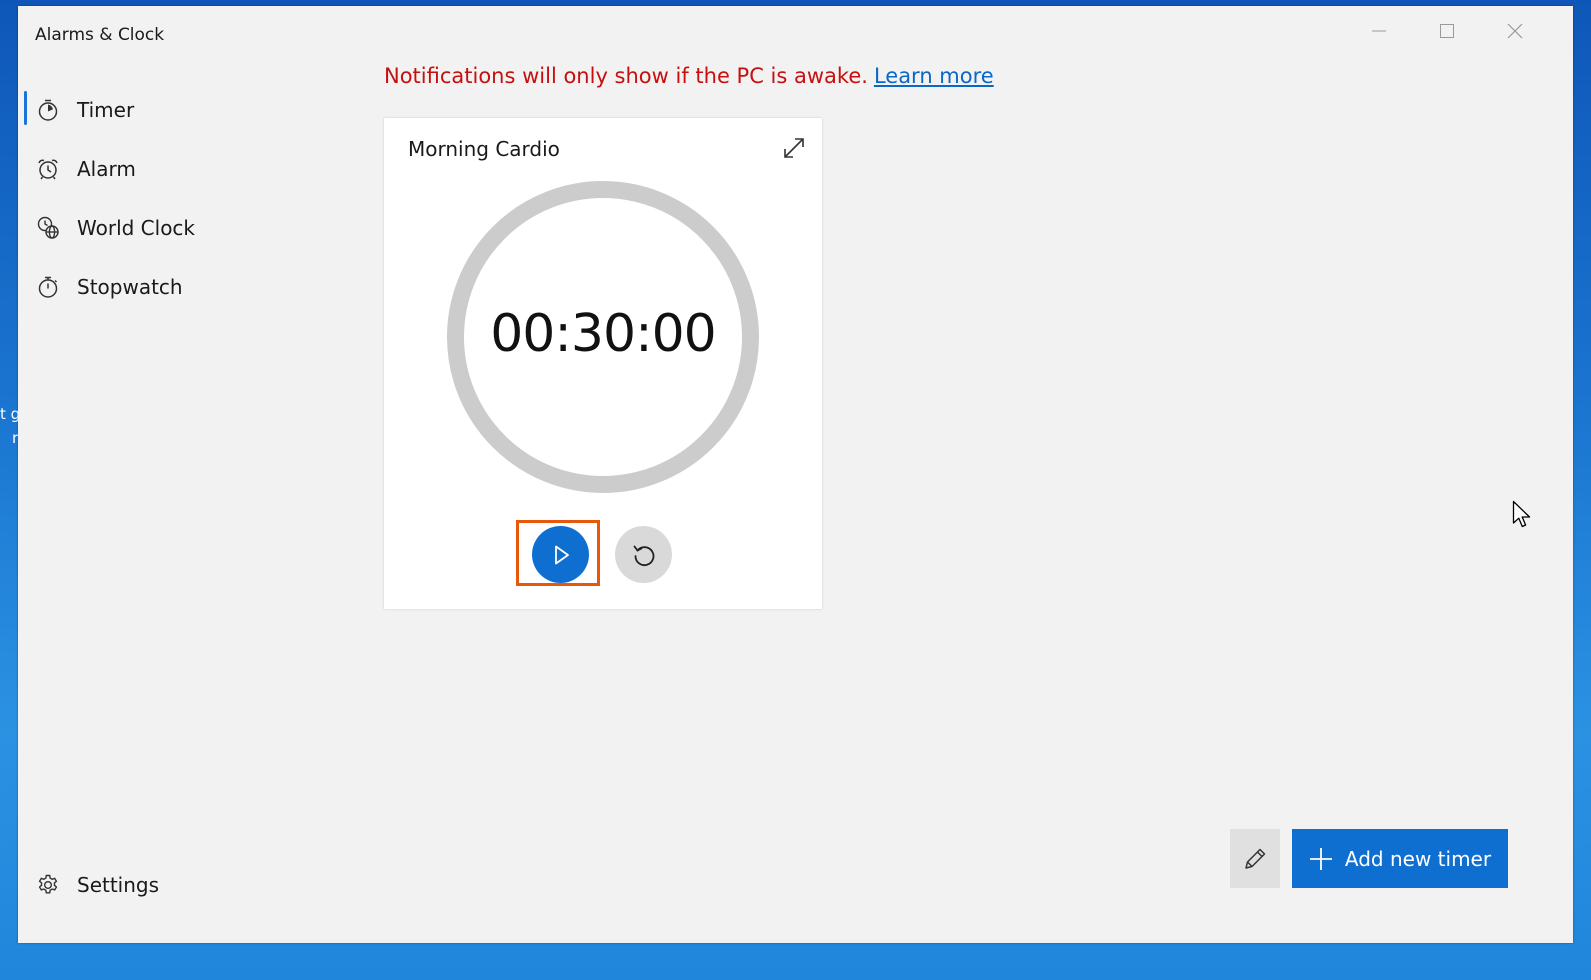 This screenshot has width=1591, height=980. I want to click on nav-item-timer: Timer, so click(168, 109).